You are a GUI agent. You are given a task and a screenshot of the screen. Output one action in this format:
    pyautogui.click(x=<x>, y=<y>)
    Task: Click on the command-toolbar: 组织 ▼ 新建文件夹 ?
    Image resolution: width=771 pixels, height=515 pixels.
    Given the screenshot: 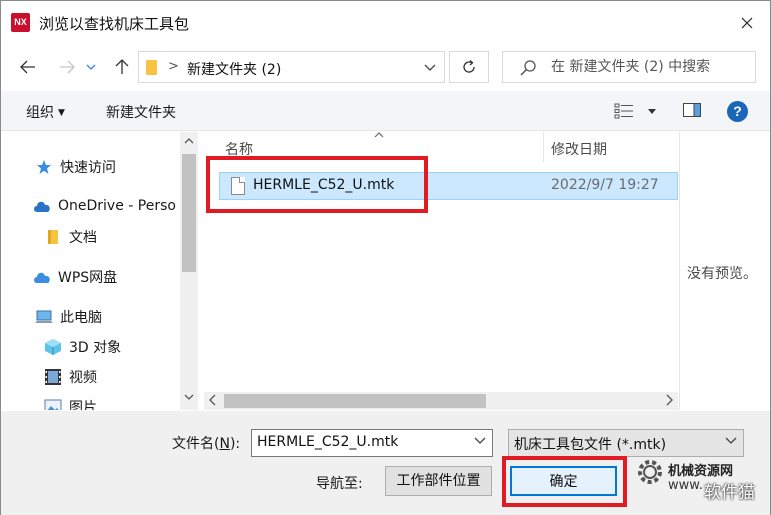 What is the action you would take?
    pyautogui.click(x=385, y=111)
    